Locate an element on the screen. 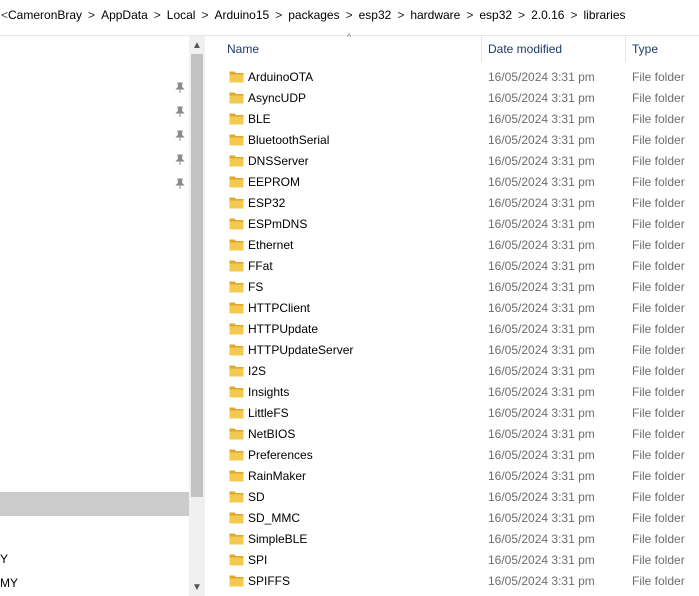 The height and width of the screenshot is (596, 699). file-row: ESPmDNS 16/05/2024 3:31 pm File folder is located at coordinates (452, 224).